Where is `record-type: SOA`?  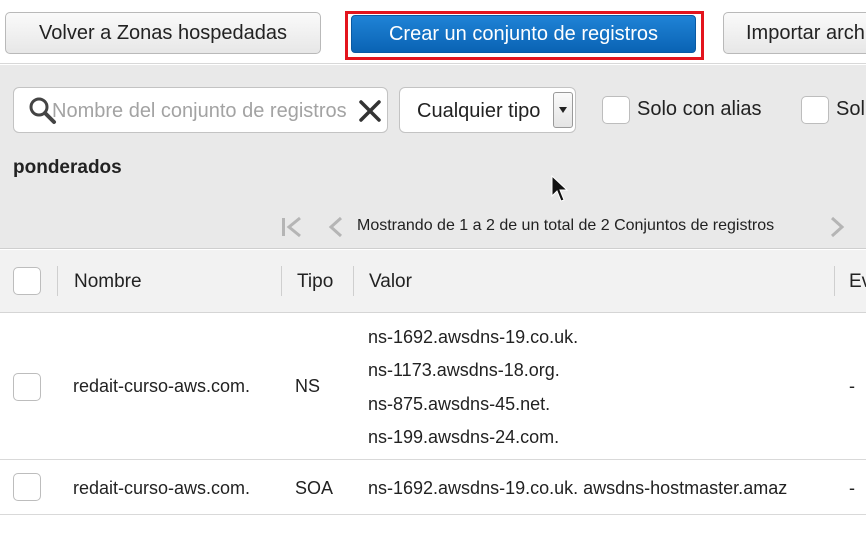 record-type: SOA is located at coordinates (314, 488).